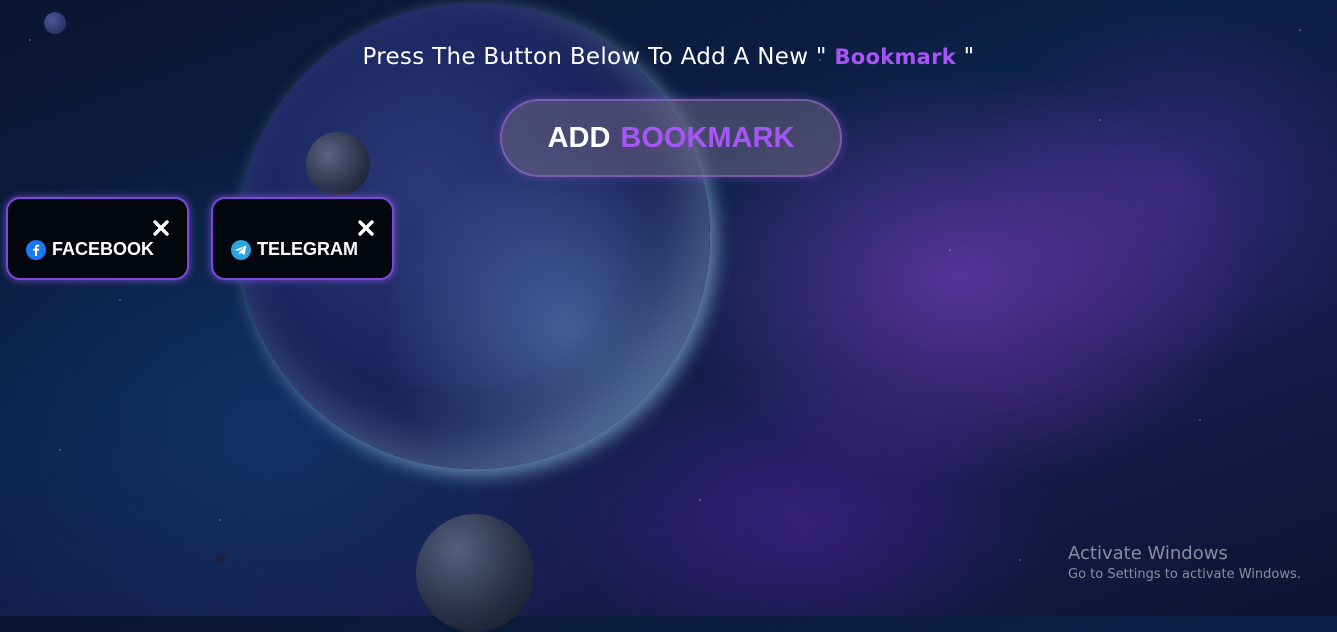 The width and height of the screenshot is (1337, 632). I want to click on heading-text-before: Press The Button Below To Add A New ", so click(598, 57).